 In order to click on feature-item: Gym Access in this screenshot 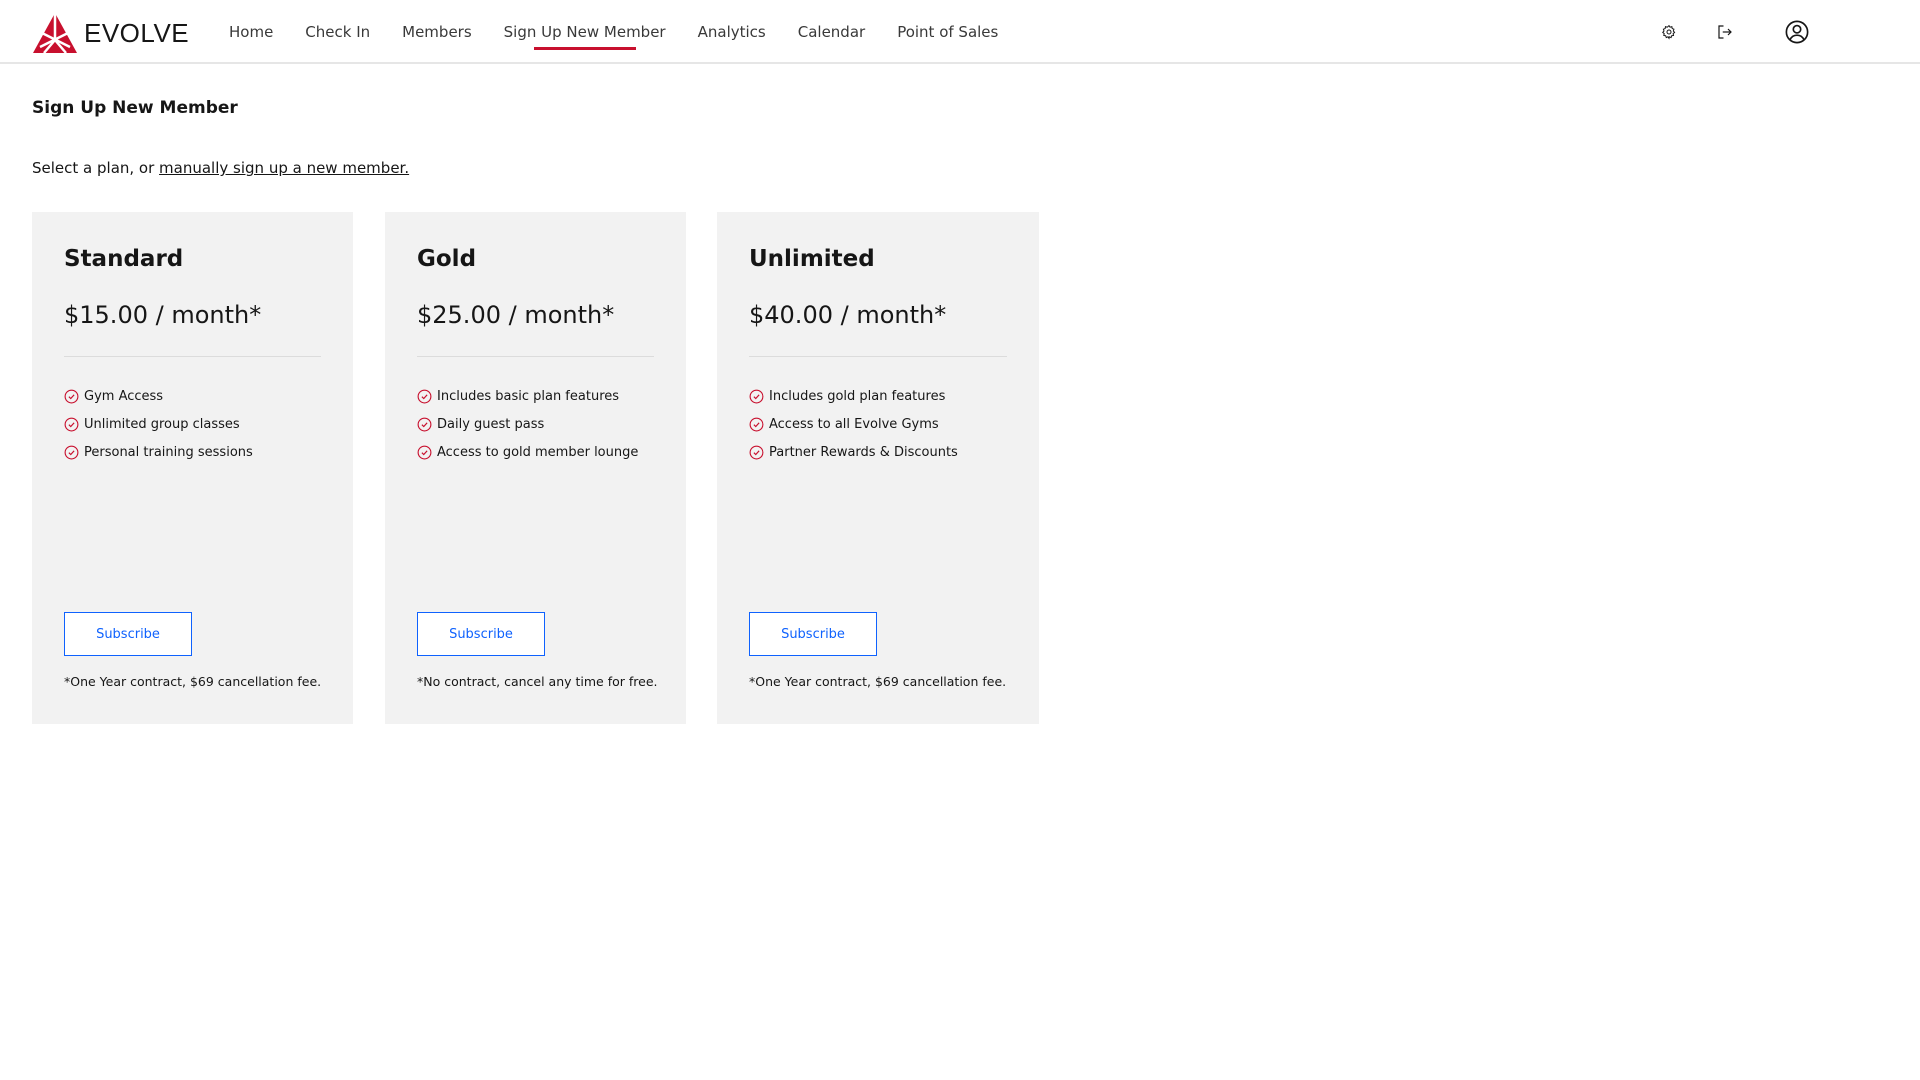, I will do `click(158, 396)`.